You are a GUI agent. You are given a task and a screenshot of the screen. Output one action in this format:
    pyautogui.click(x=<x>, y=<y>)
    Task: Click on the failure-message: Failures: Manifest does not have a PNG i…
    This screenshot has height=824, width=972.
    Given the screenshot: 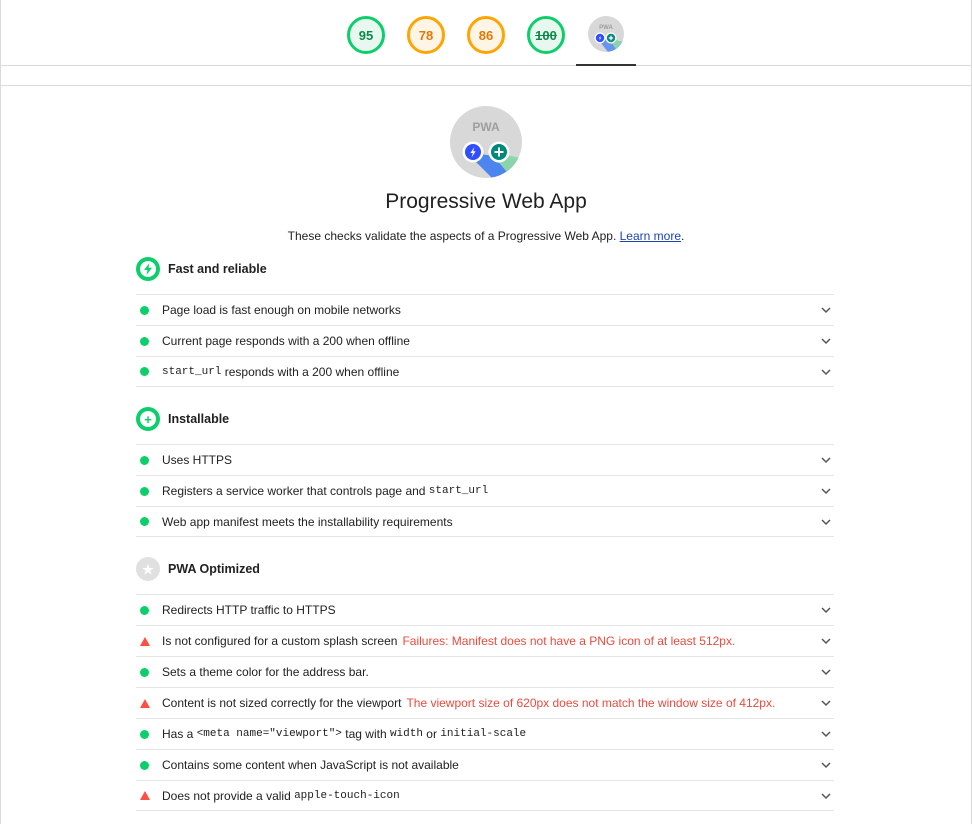 What is the action you would take?
    pyautogui.click(x=569, y=641)
    